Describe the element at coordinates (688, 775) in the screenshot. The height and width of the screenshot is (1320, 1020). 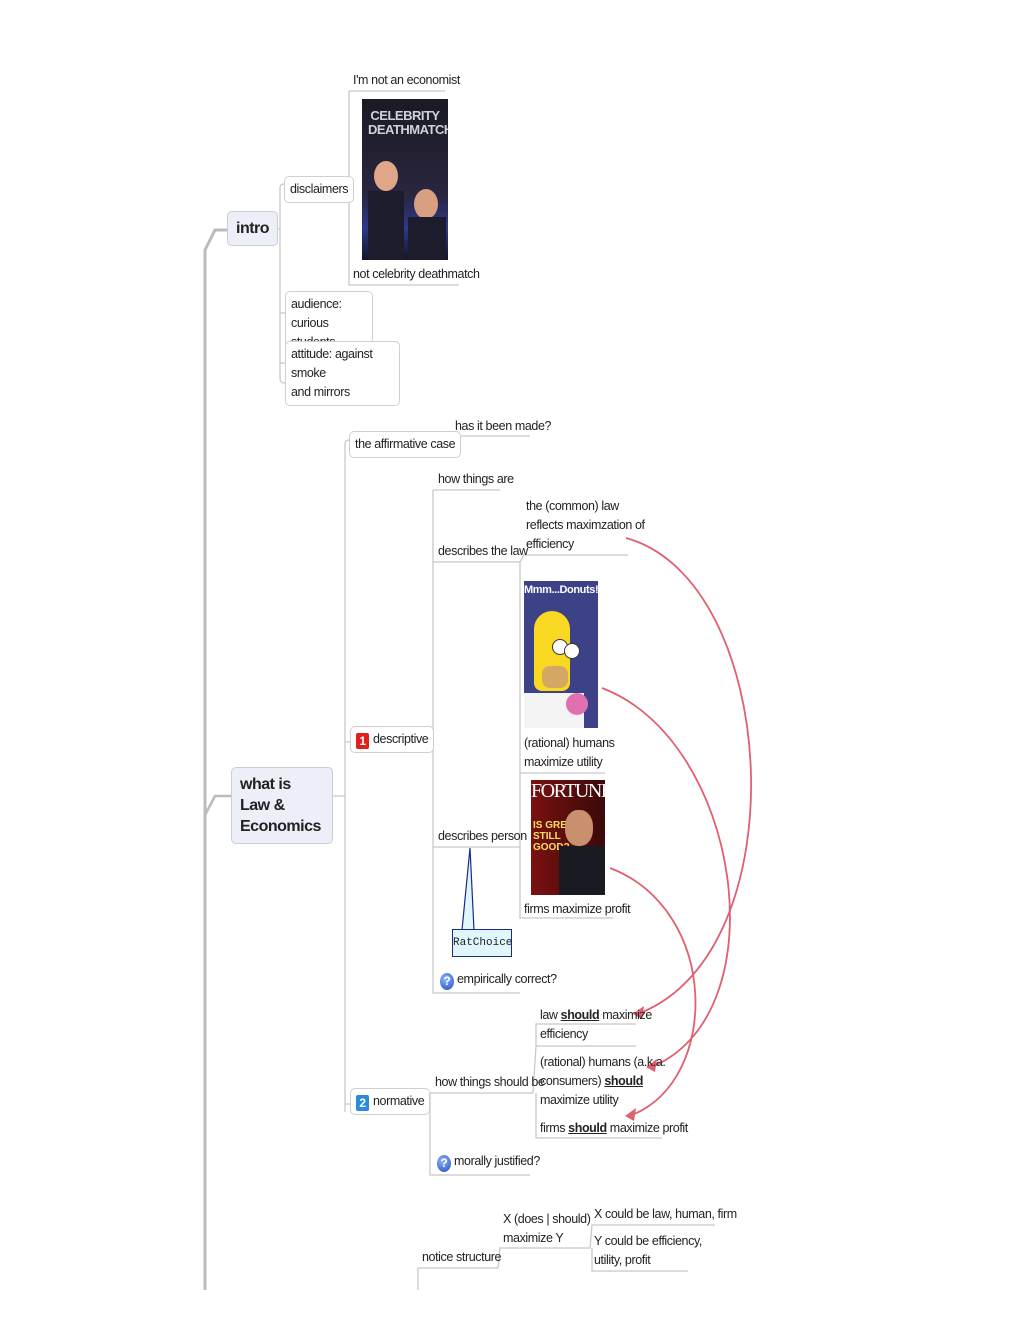
I see `relationship-law` at that location.